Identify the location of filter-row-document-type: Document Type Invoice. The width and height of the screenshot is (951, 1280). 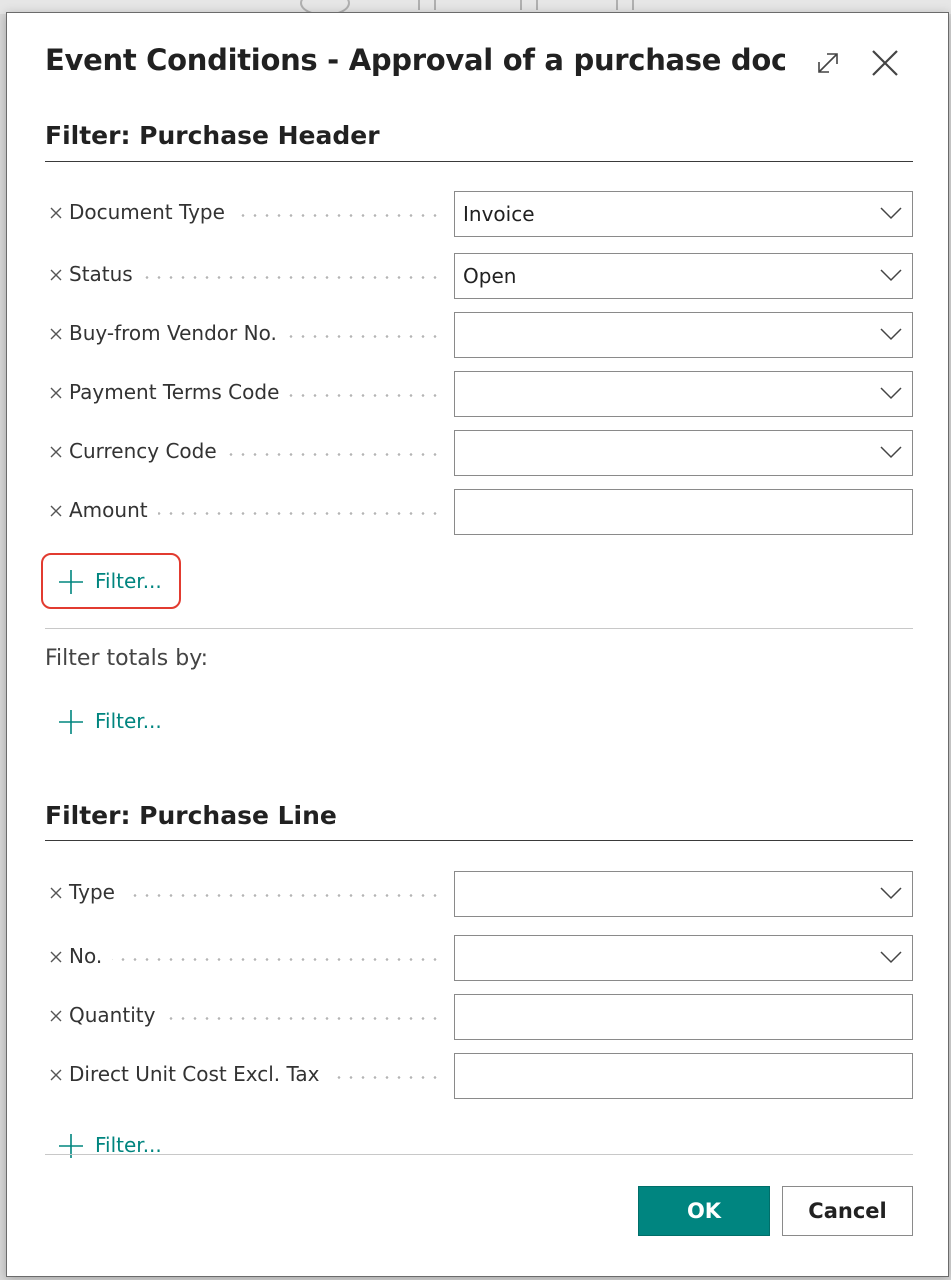
(479, 214).